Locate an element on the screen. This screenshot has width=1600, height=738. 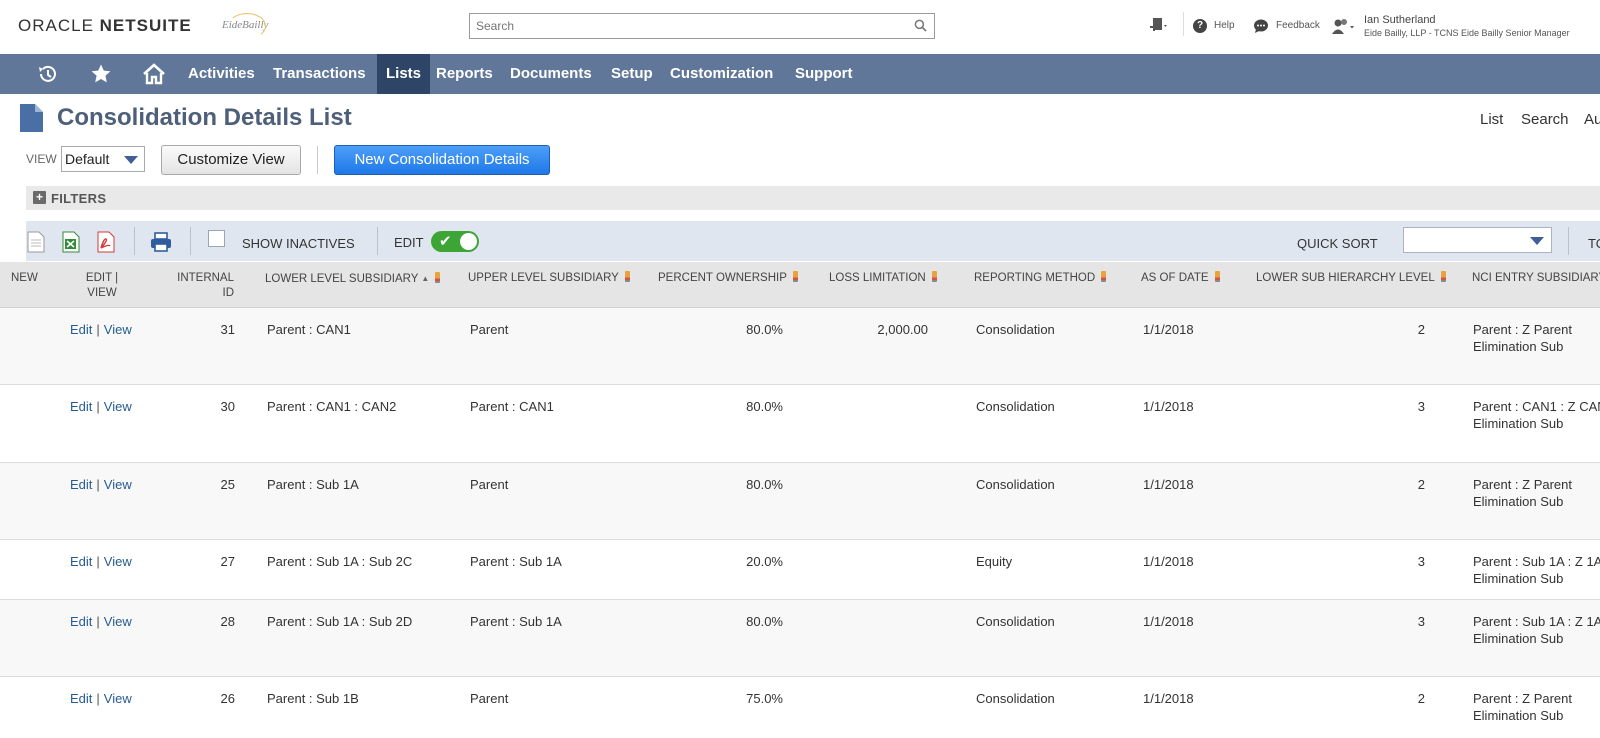
expand-plus-icon: + is located at coordinates (39, 197).